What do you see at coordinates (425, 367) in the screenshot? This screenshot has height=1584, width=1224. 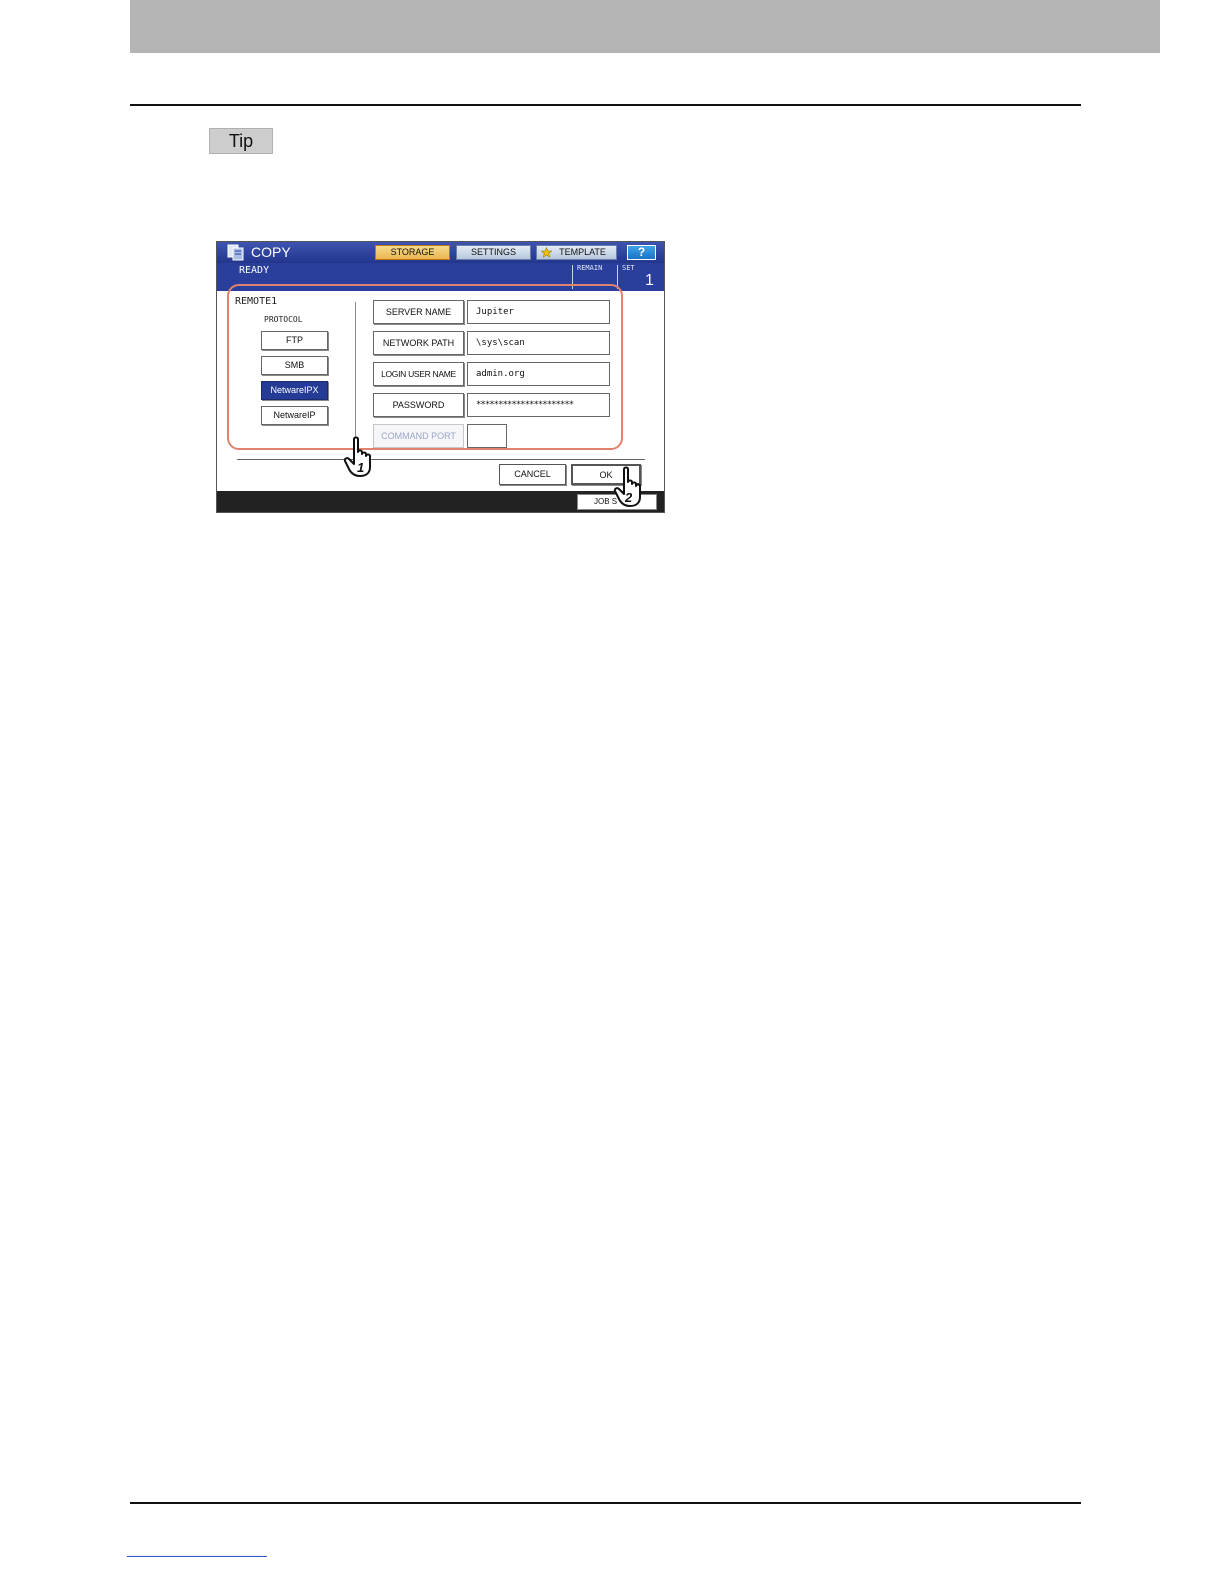 I see `settings-highlight-frame` at bounding box center [425, 367].